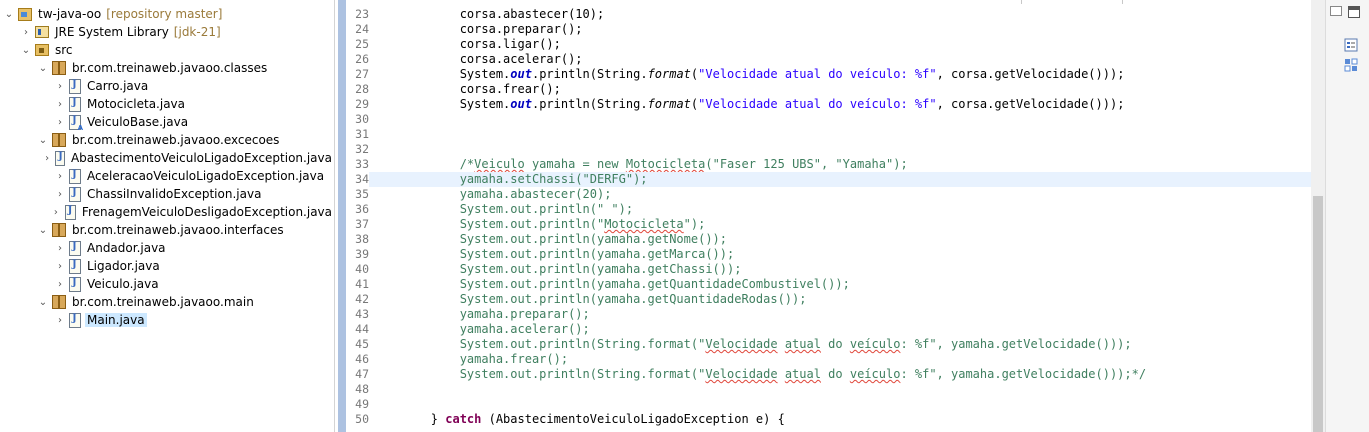 This screenshot has width=1369, height=432. I want to click on tree-item-label: JRE System Library, so click(112, 32).